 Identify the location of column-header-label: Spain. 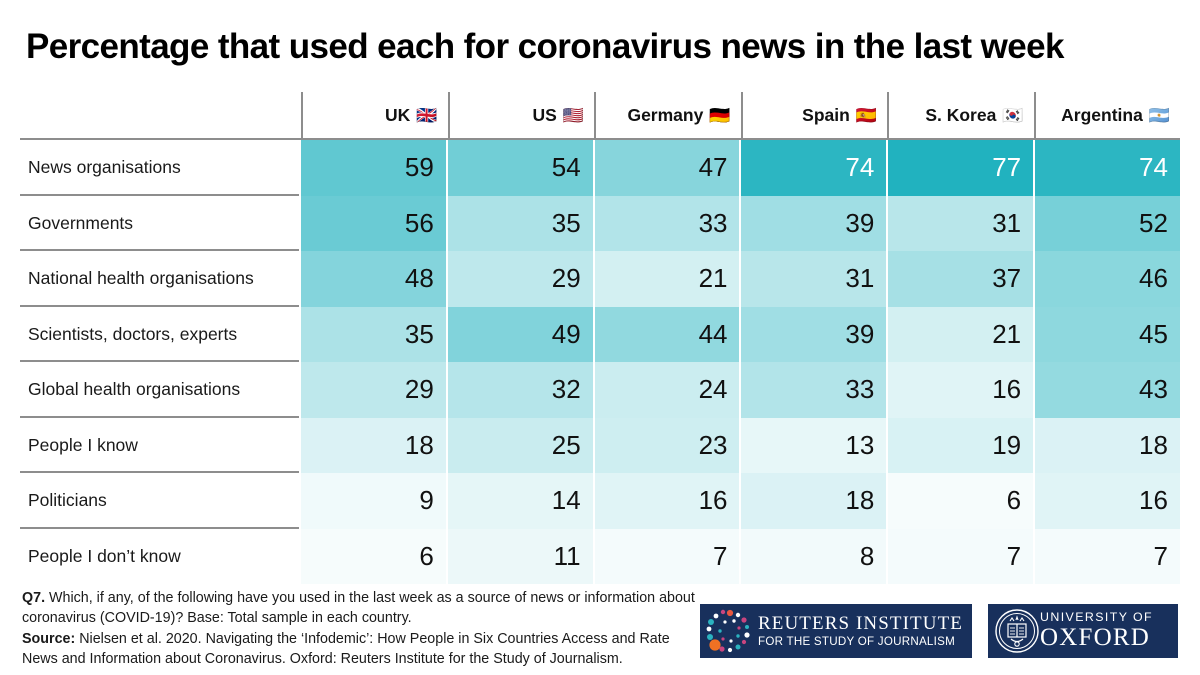
(826, 114).